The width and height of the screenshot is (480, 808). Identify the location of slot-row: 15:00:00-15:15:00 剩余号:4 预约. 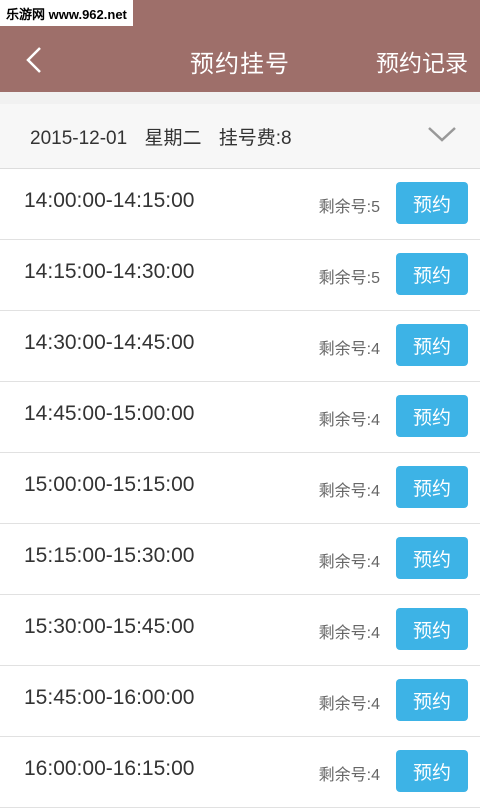
(240, 488).